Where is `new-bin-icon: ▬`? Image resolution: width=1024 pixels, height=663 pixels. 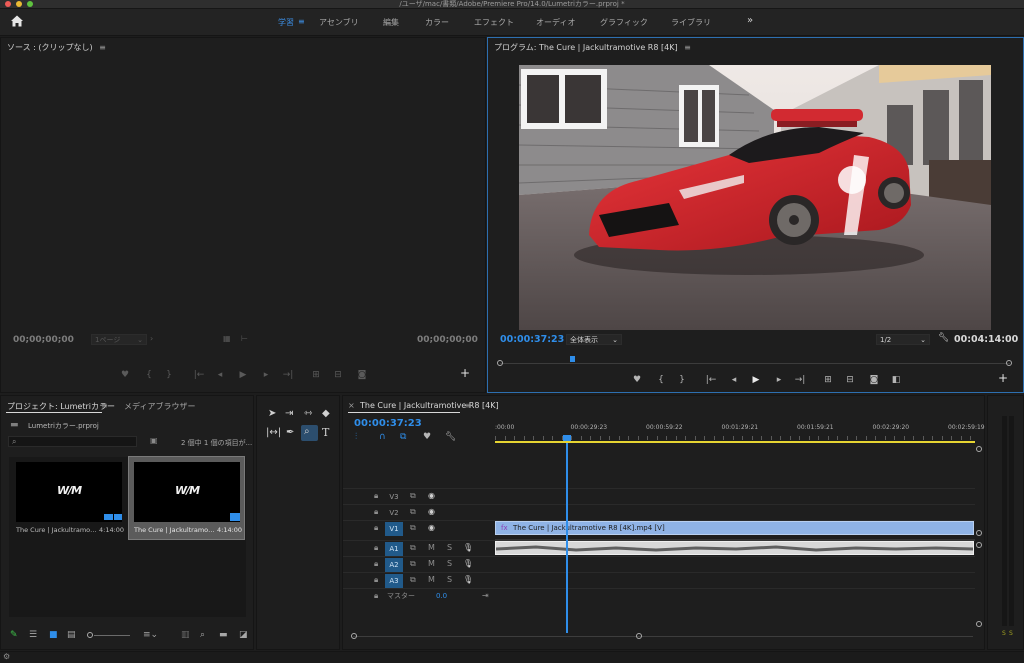
new-bin-icon: ▬ is located at coordinates (223, 635).